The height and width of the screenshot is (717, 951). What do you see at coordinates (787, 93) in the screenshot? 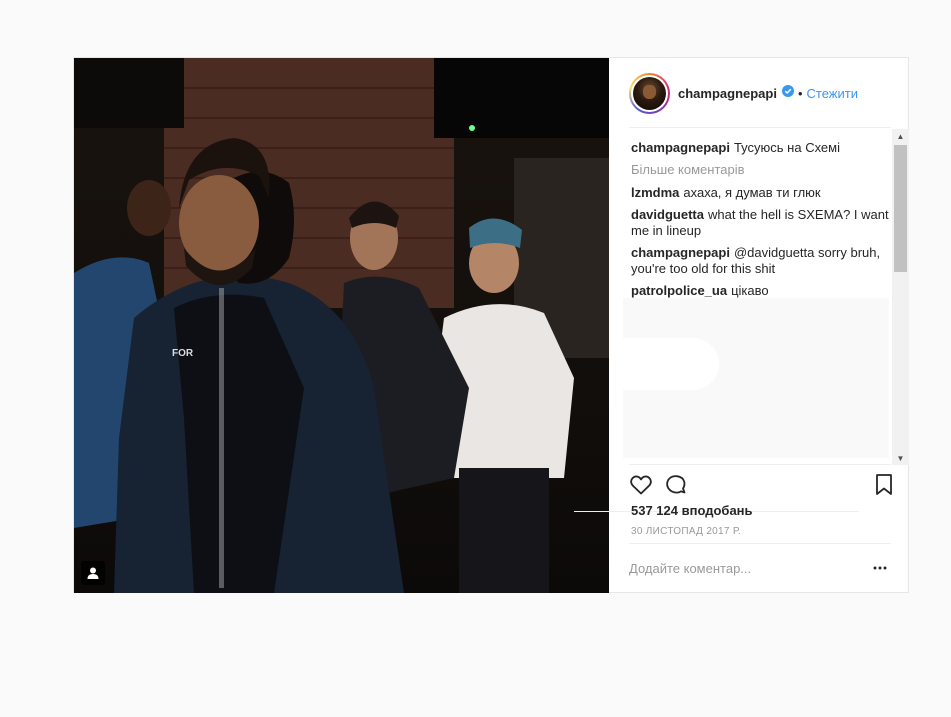
I see `verified-badge-icon` at bounding box center [787, 93].